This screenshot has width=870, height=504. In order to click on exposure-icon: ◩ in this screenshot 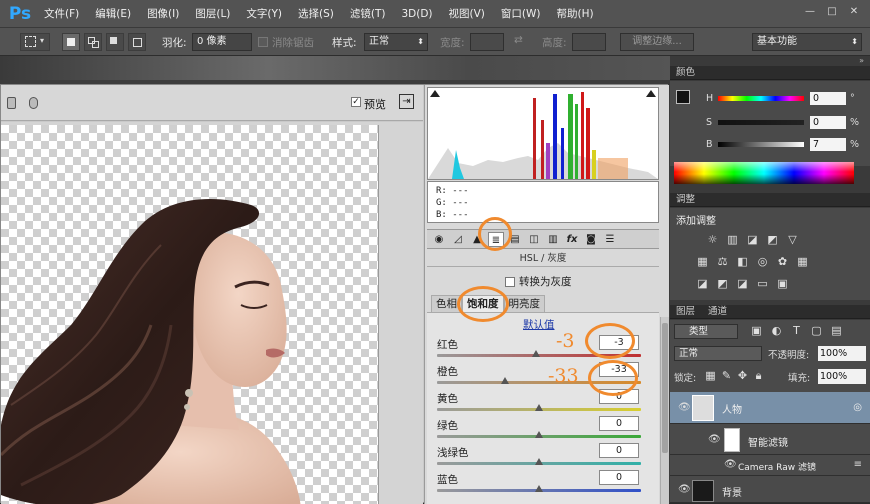, I will do `click(772, 240)`.